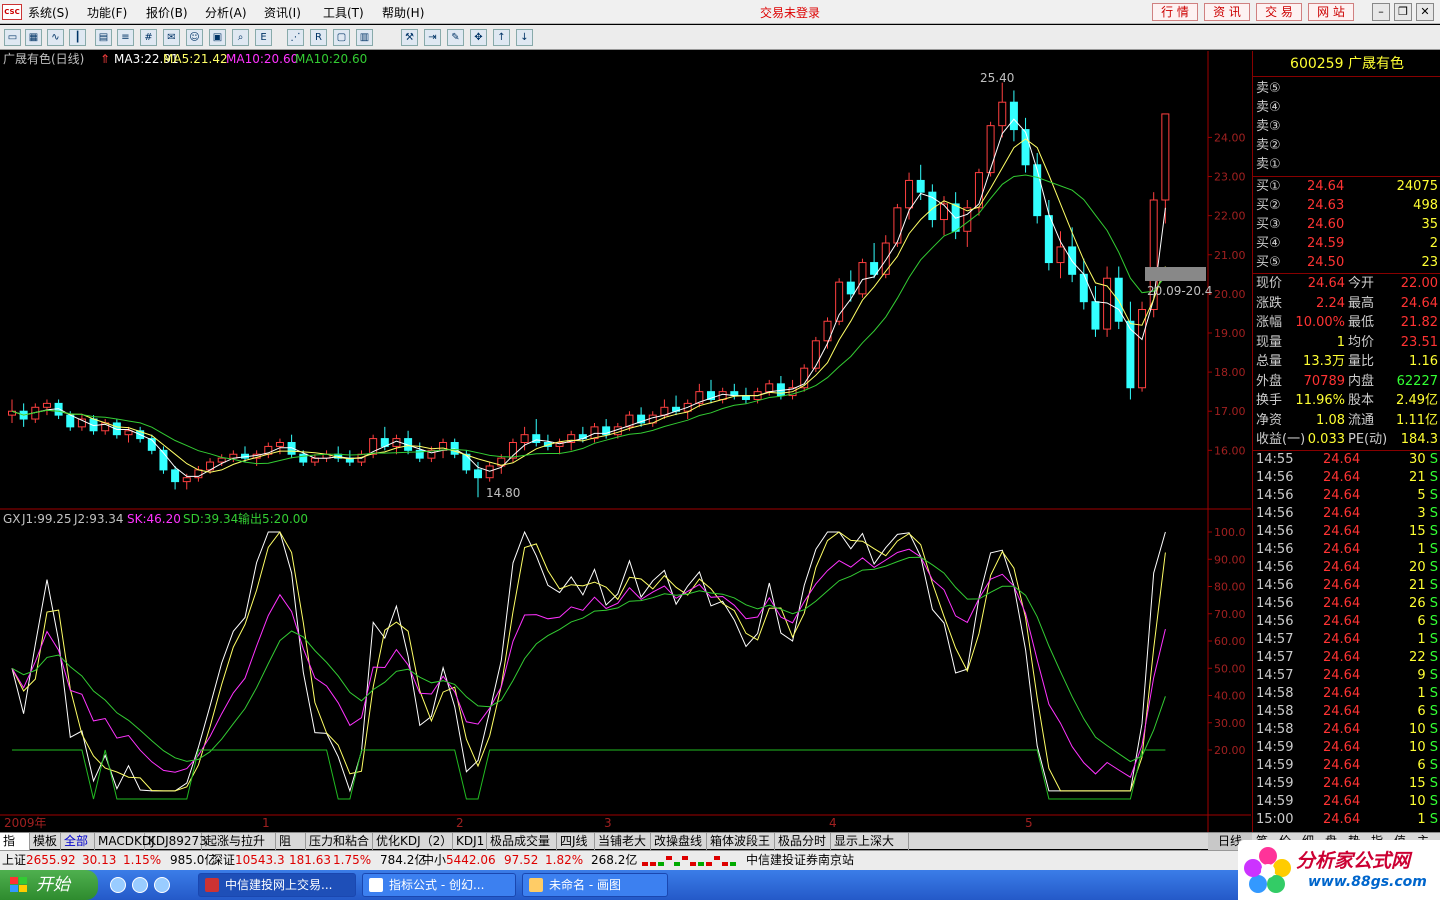 Image resolution: width=1440 pixels, height=900 pixels. I want to click on rsi-icon: R, so click(318, 37).